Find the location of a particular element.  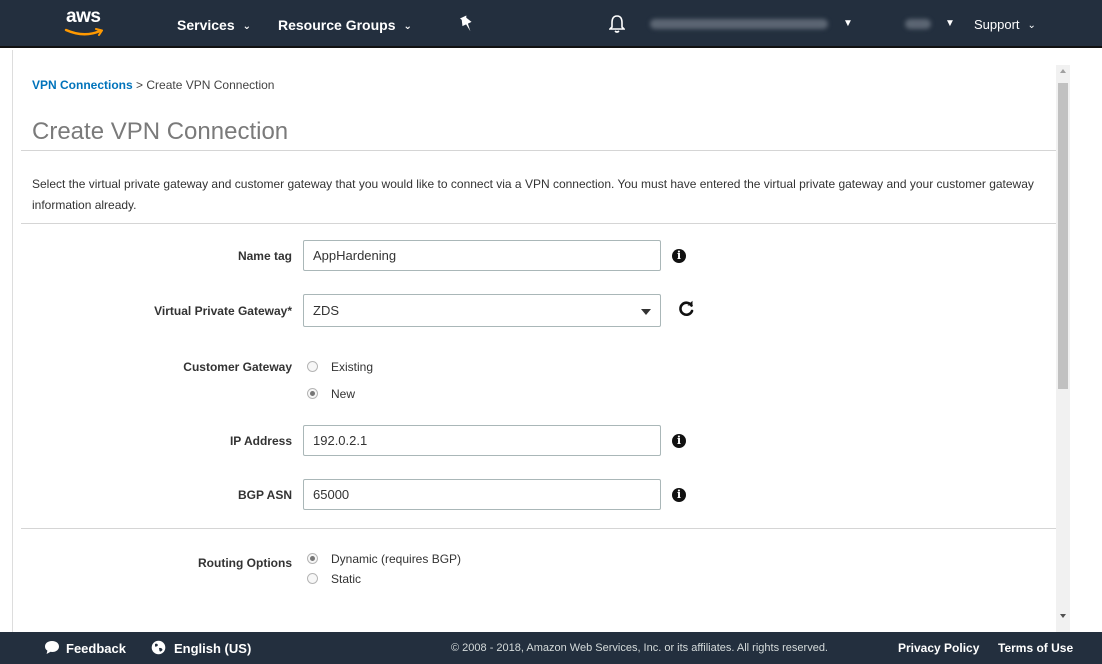

aws-logo: aws is located at coordinates (87, 23).